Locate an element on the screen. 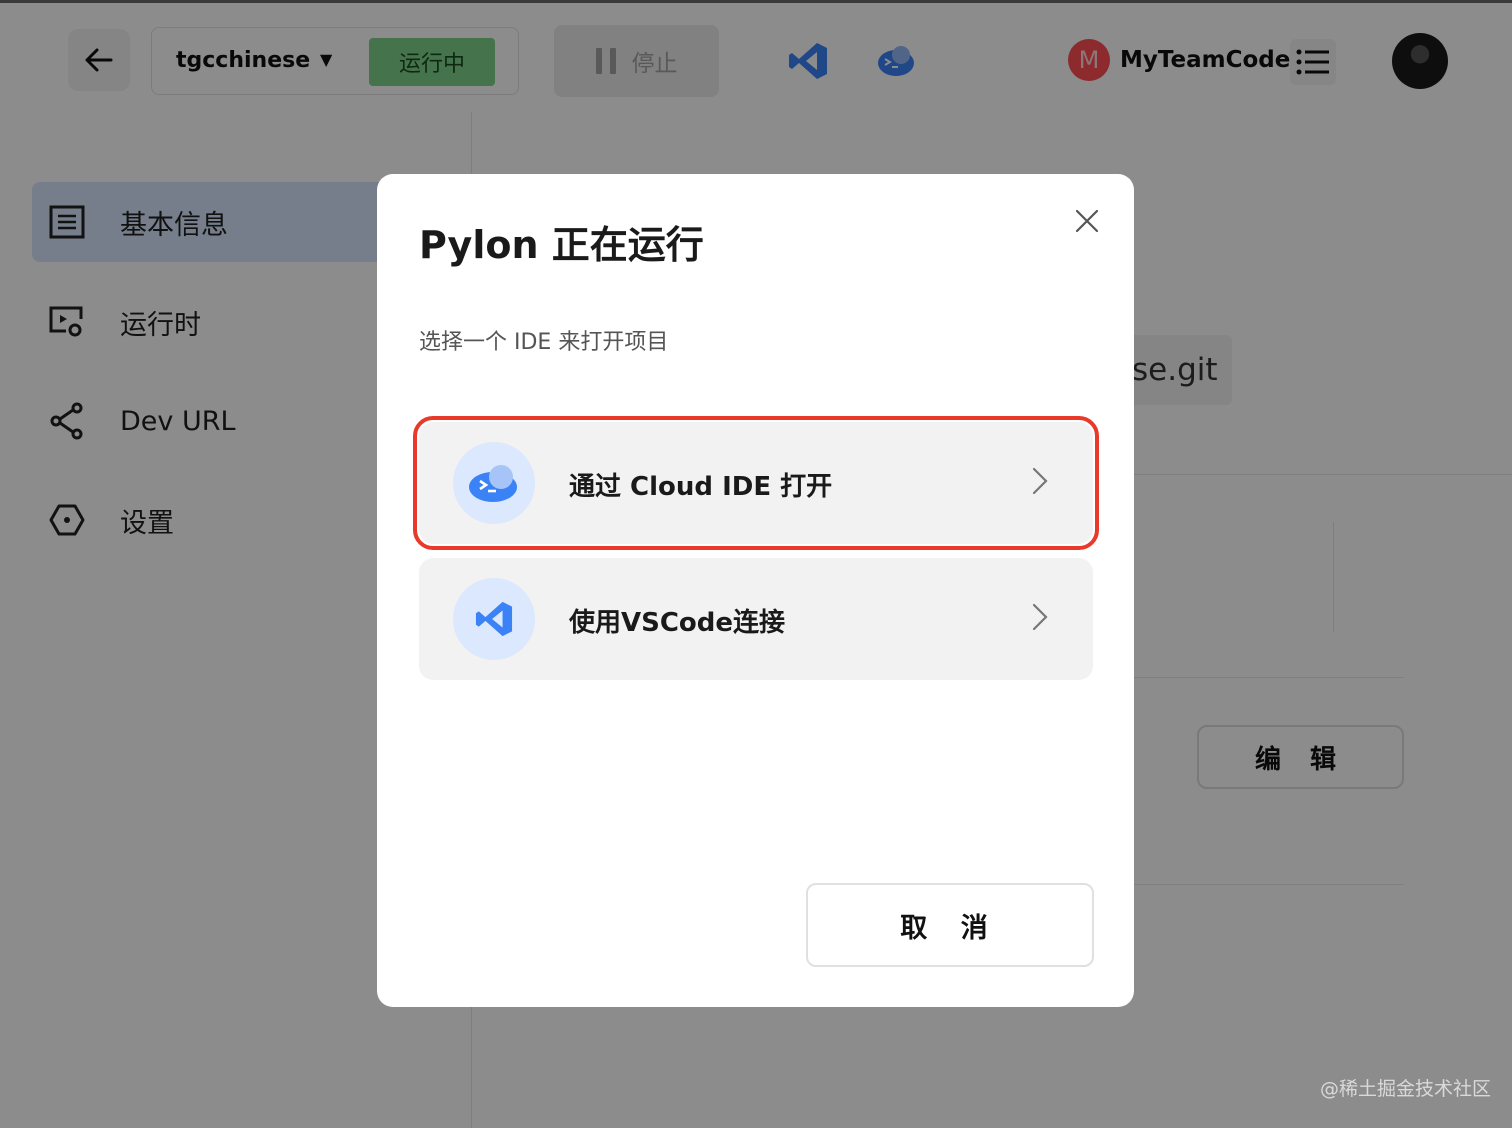 This screenshot has width=1512, height=1128. option-label: 使用VSCode连接 is located at coordinates (677, 623).